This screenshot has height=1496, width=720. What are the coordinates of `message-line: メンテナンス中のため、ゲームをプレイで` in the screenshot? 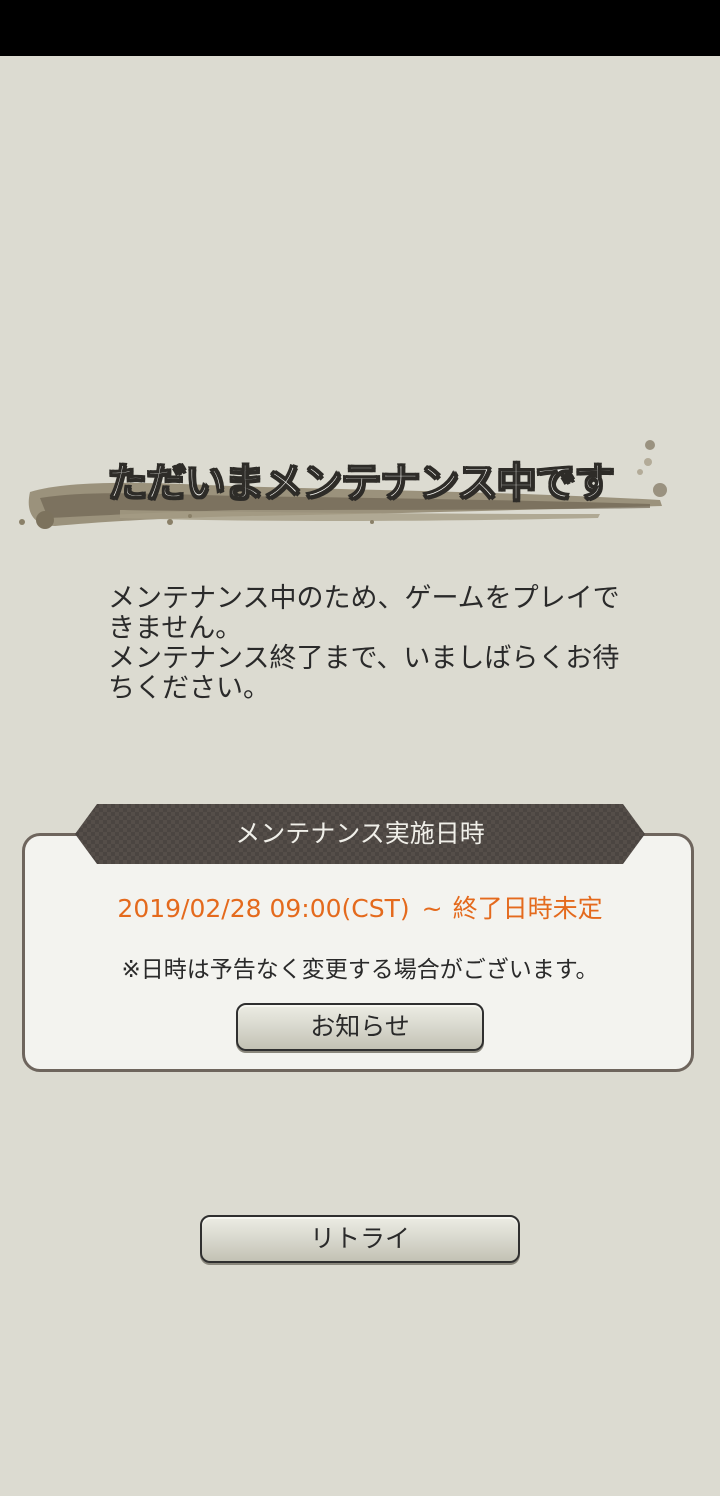 It's located at (364, 598).